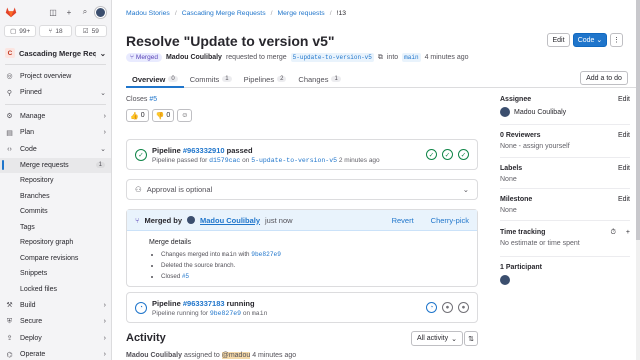 This screenshot has height=360, width=640. What do you see at coordinates (224, 160) in the screenshot?
I see `commit-link: d1579cac` at bounding box center [224, 160].